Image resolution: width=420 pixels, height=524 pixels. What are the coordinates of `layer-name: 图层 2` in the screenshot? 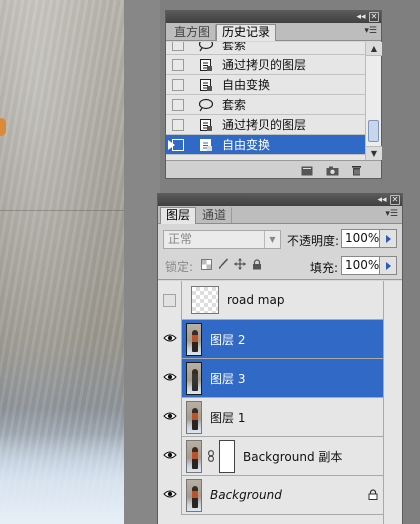 It's located at (227, 339).